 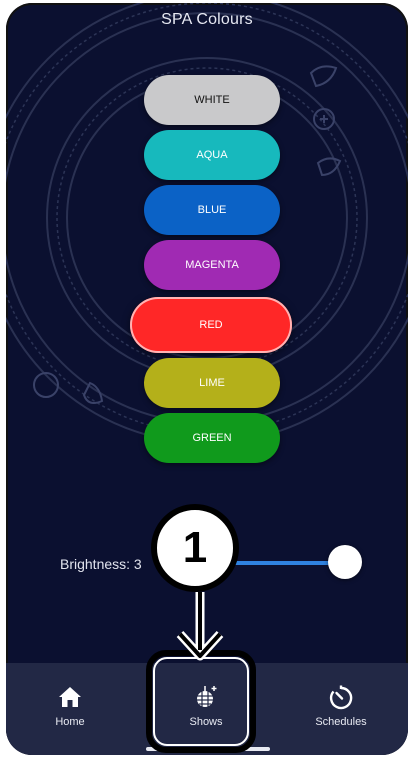 I want to click on color-lime-button: LIME, so click(x=212, y=383).